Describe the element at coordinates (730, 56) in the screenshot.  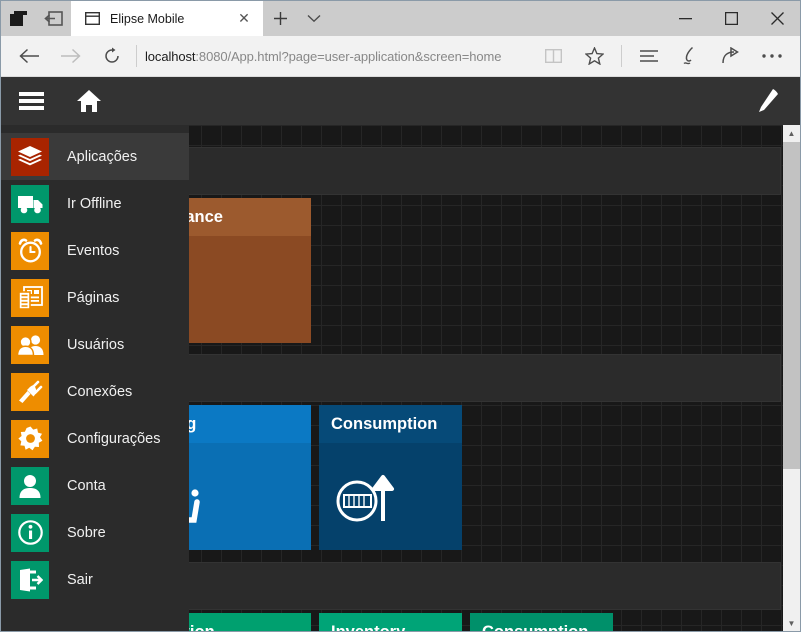
I see `share-icon` at that location.